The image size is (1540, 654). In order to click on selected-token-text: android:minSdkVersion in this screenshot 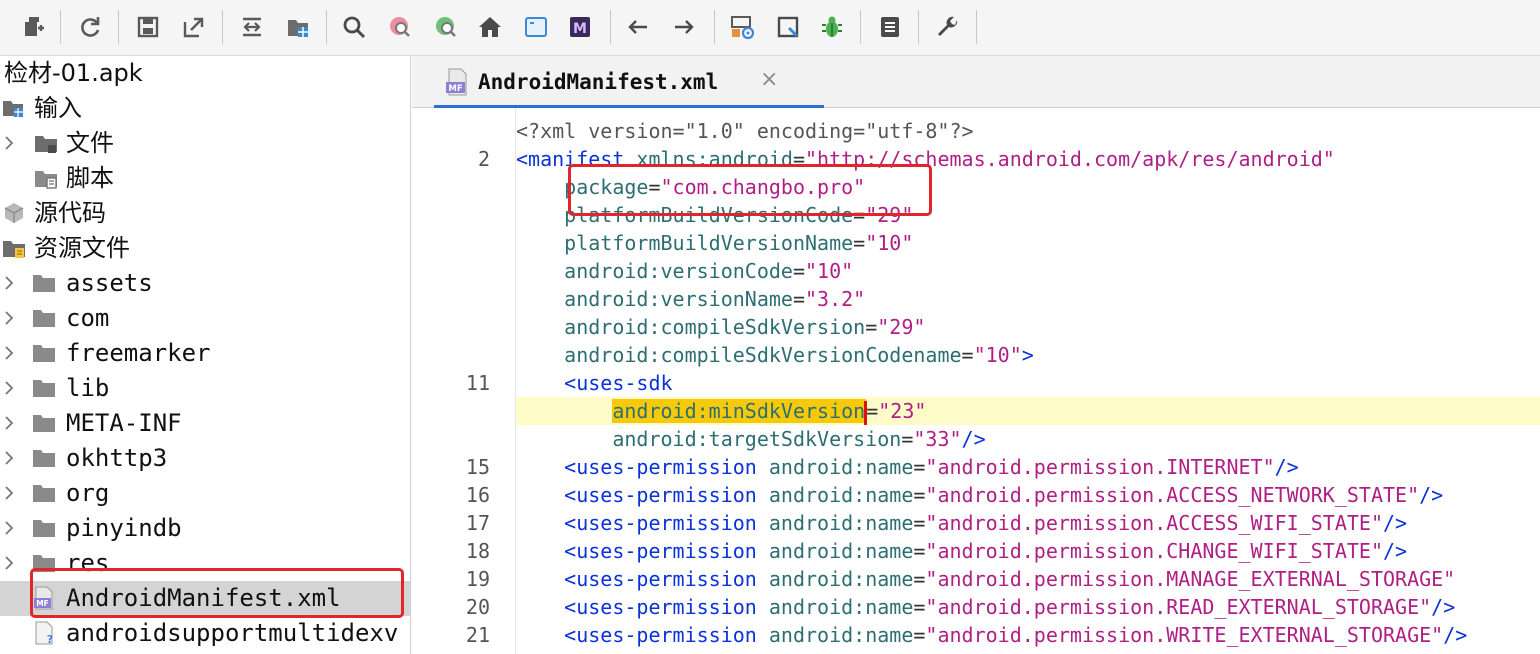, I will do `click(739, 411)`.